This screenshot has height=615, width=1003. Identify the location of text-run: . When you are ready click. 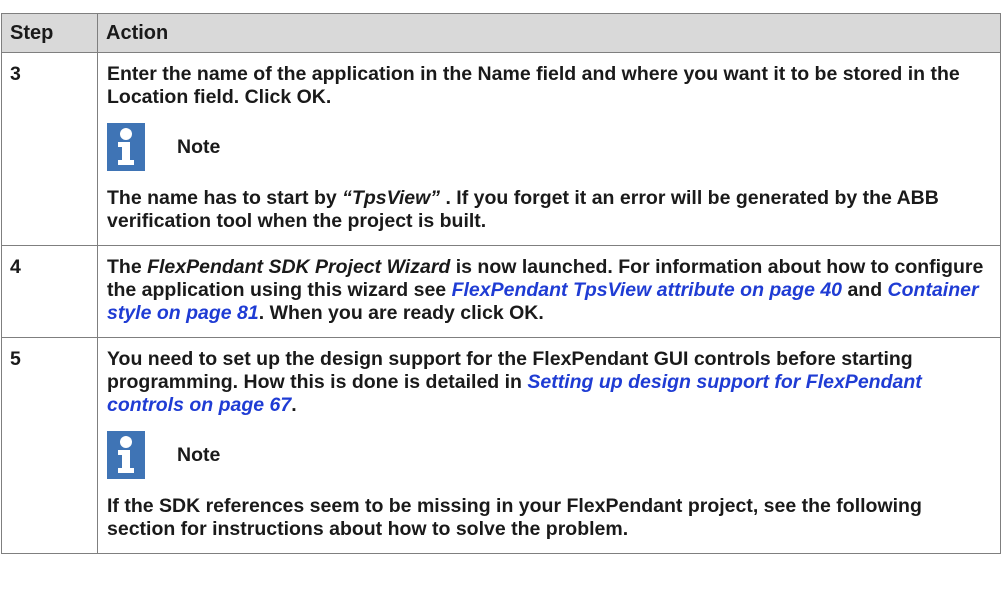
(384, 313).